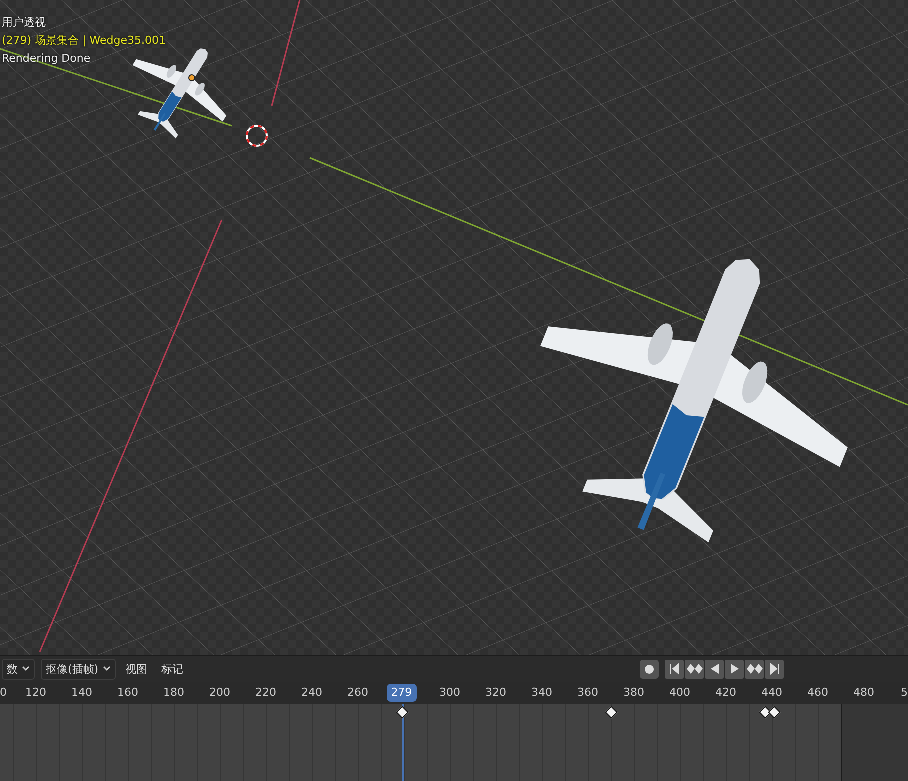  What do you see at coordinates (3, 692) in the screenshot?
I see `frame-number: 0` at bounding box center [3, 692].